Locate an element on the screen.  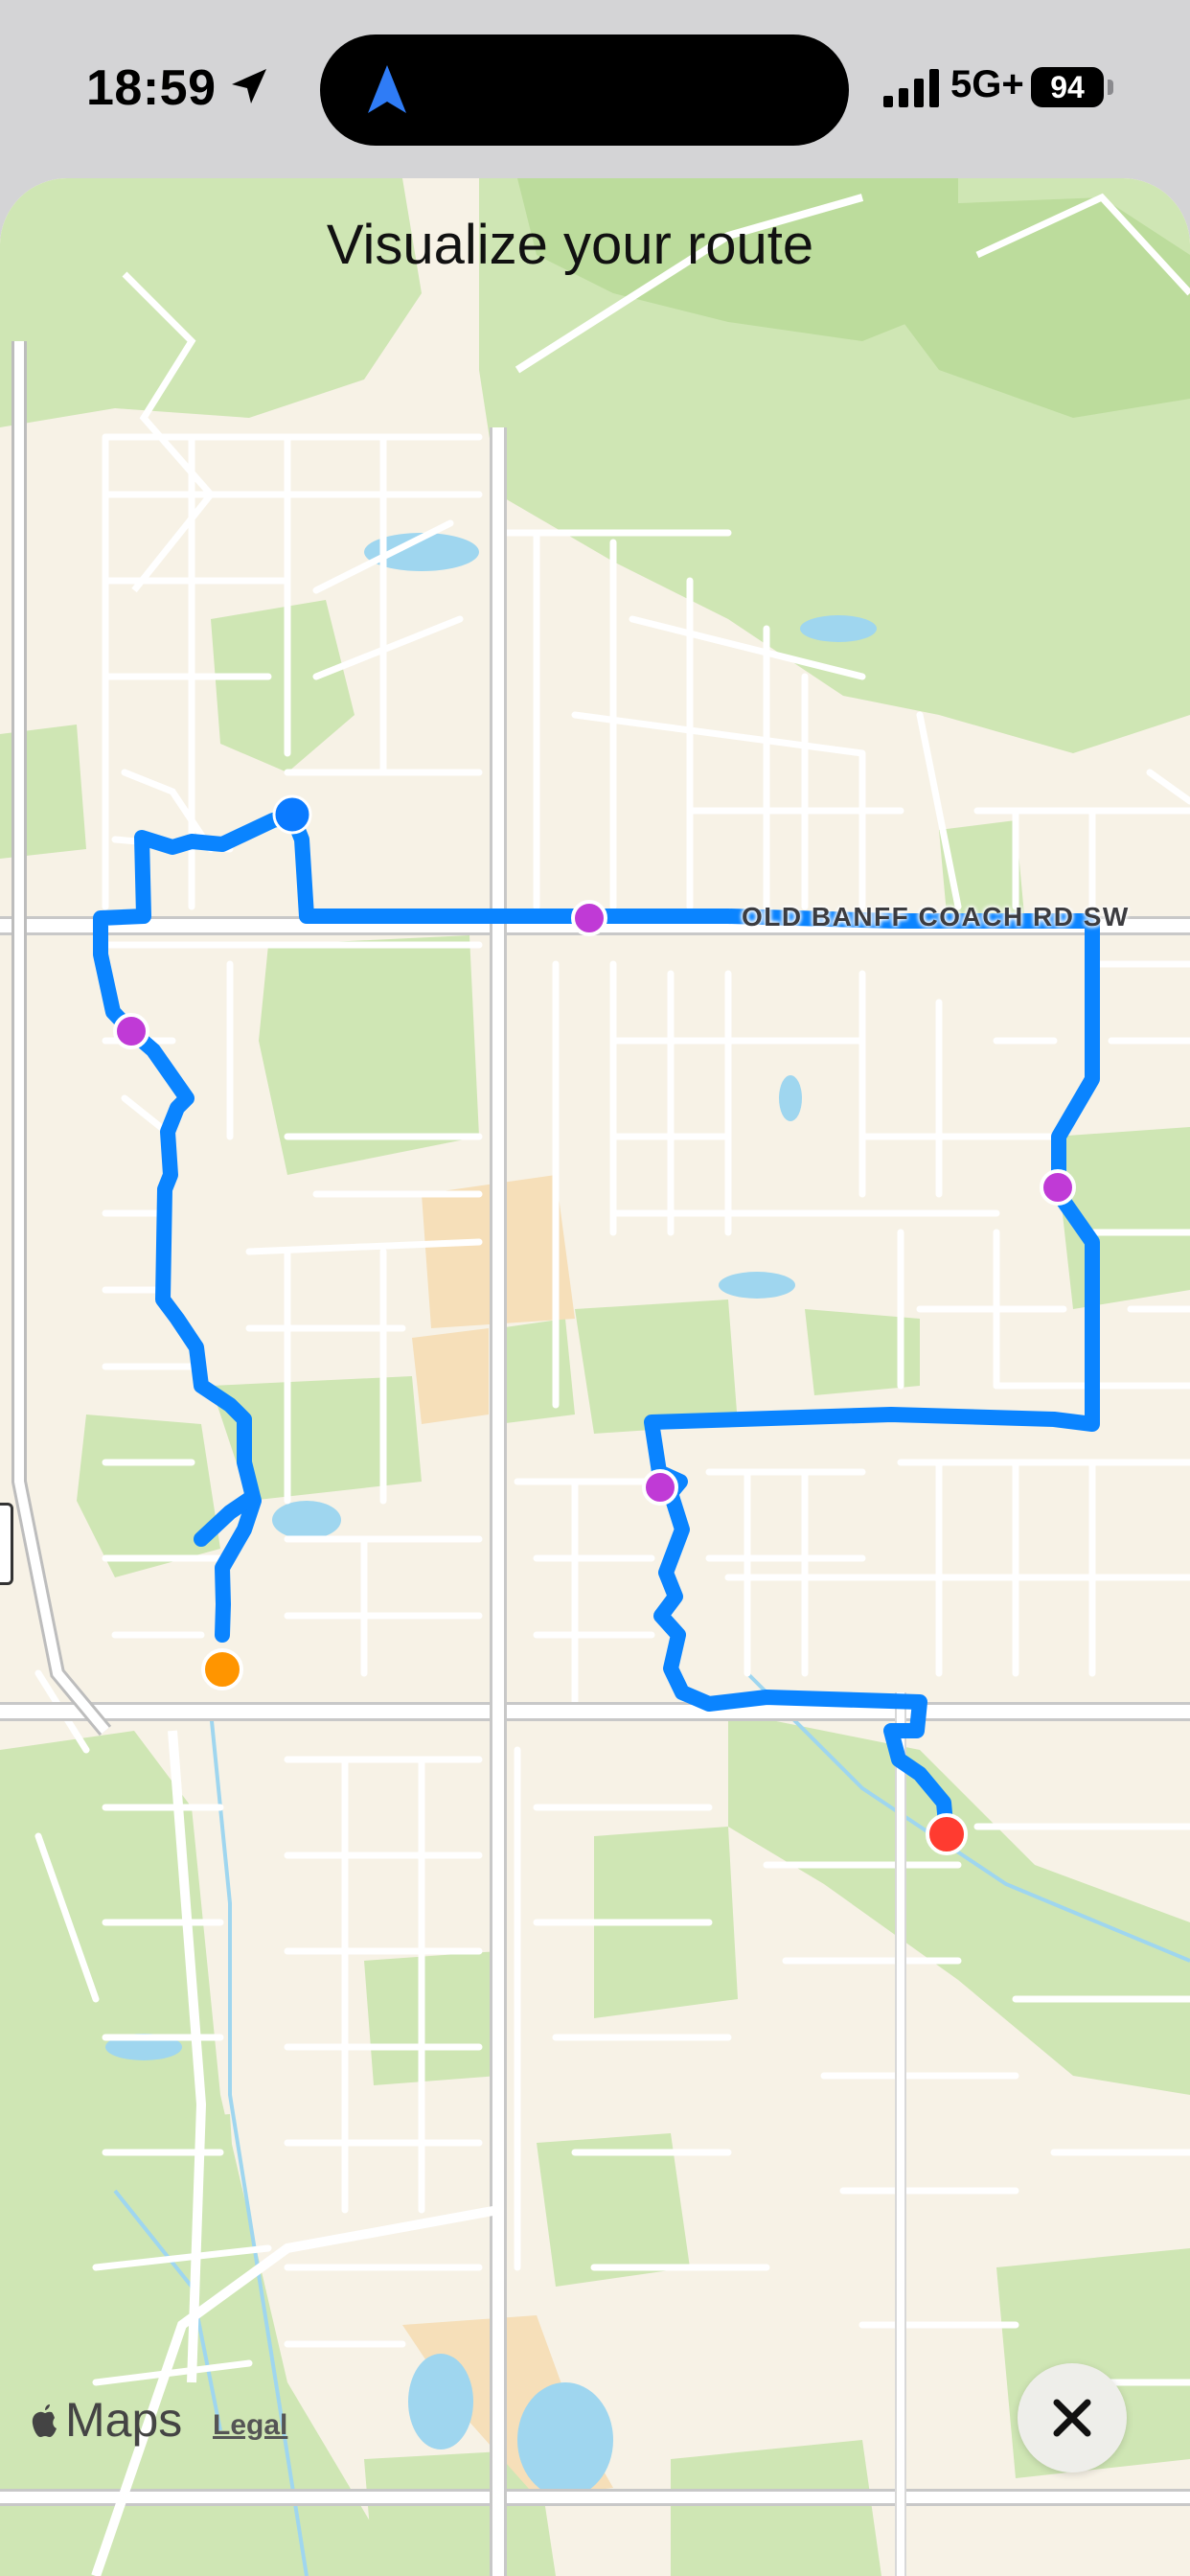
signal-bars-icon is located at coordinates (911, 88).